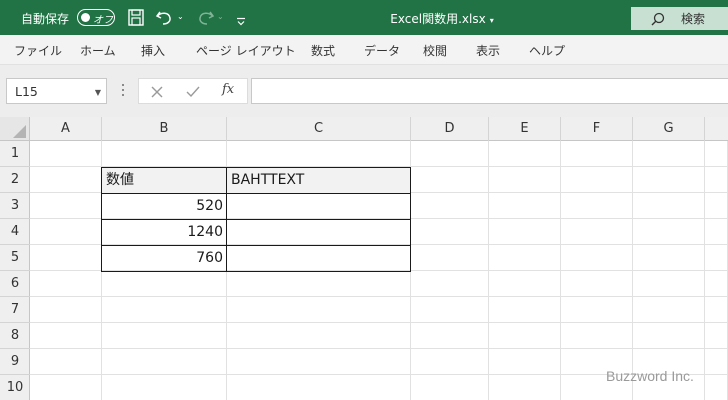  Describe the element at coordinates (597, 129) in the screenshot. I see `column-header-f: F` at that location.